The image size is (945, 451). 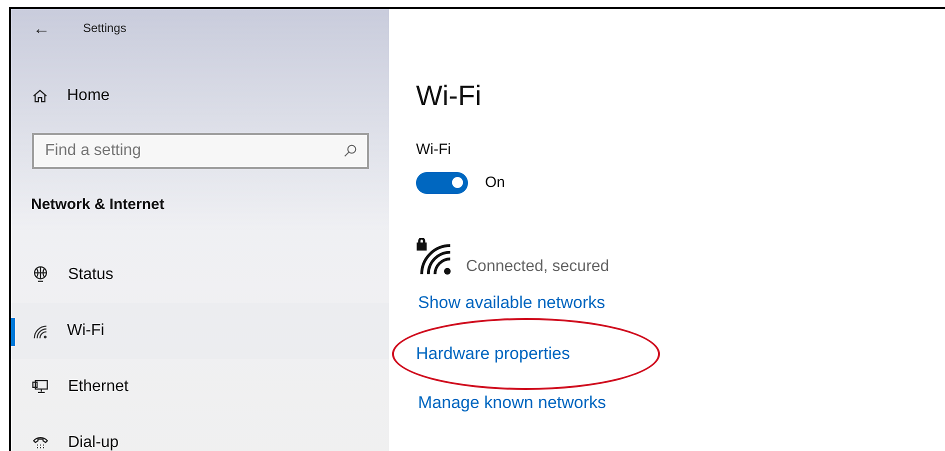 What do you see at coordinates (41, 28) in the screenshot?
I see `back-button: ←` at bounding box center [41, 28].